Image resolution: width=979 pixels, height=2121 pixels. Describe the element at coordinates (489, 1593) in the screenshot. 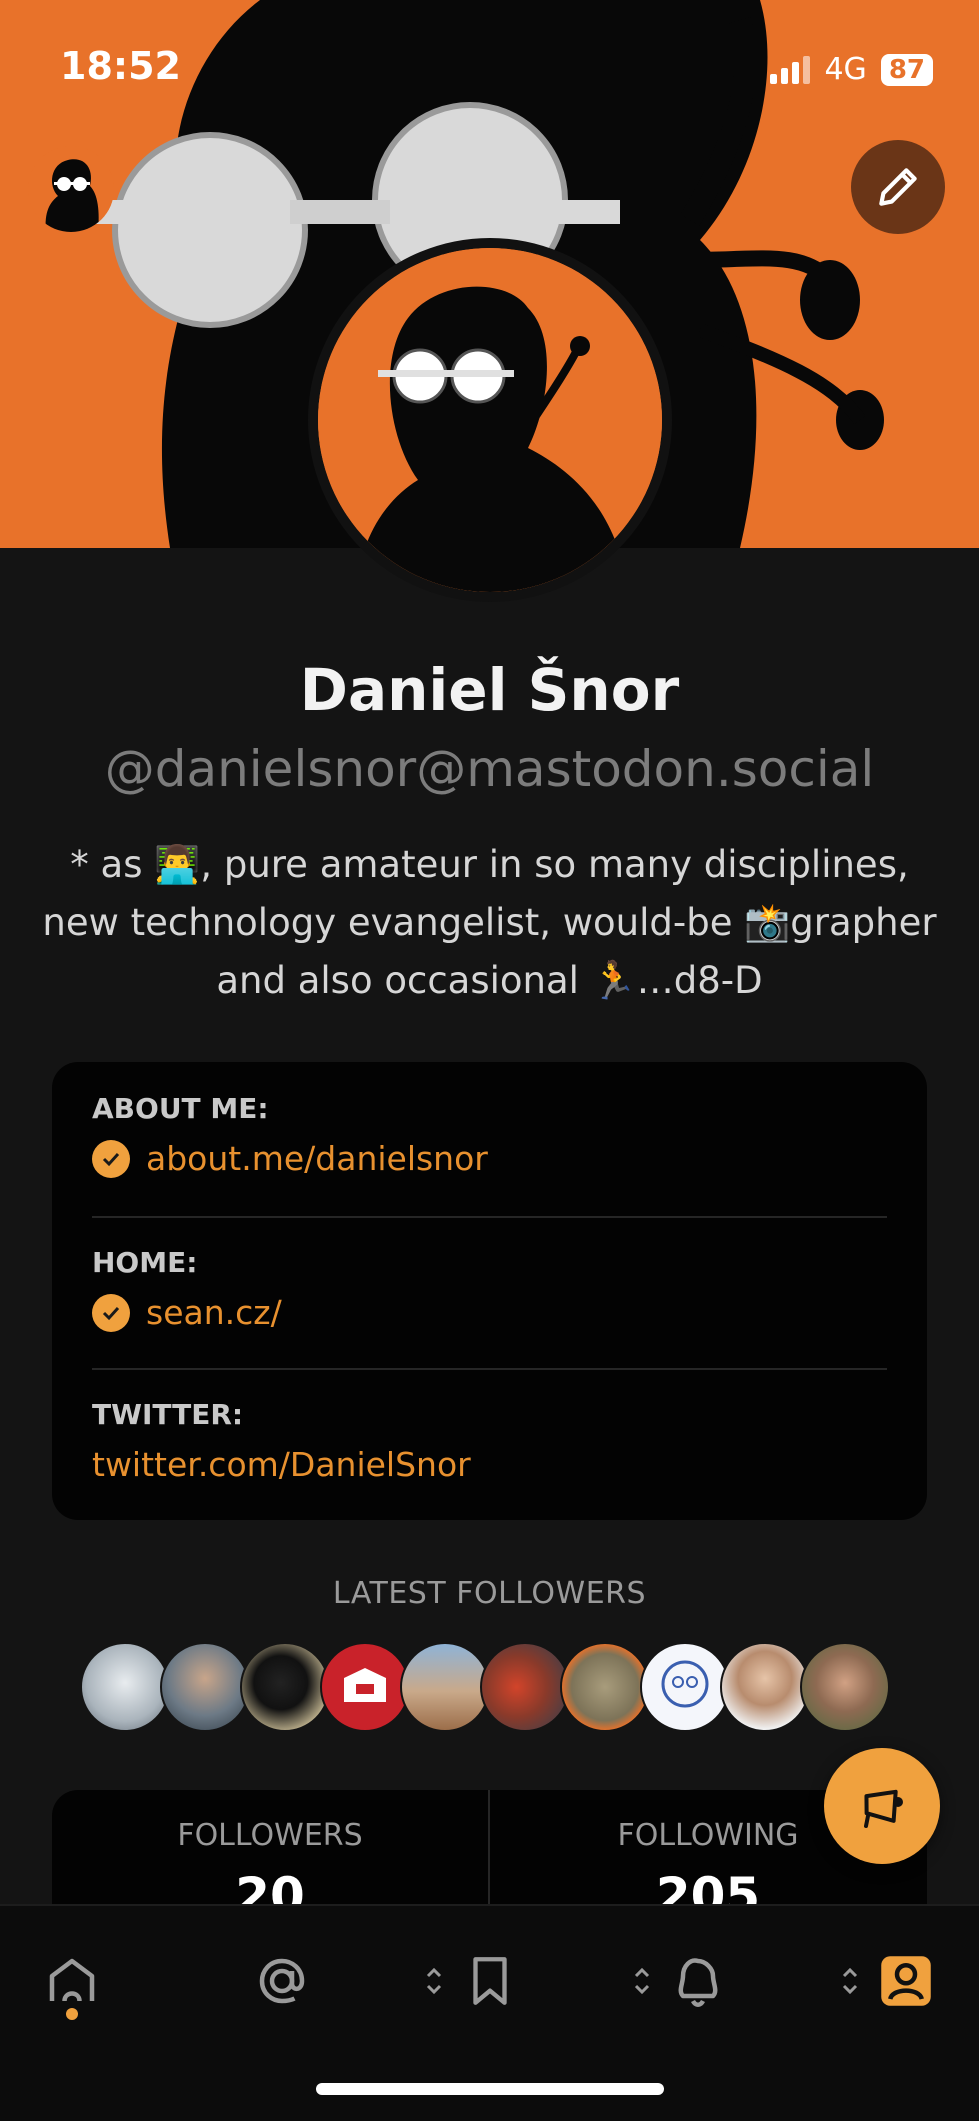

I see `latest-followers-title: LATEST FOLLOWERS` at that location.